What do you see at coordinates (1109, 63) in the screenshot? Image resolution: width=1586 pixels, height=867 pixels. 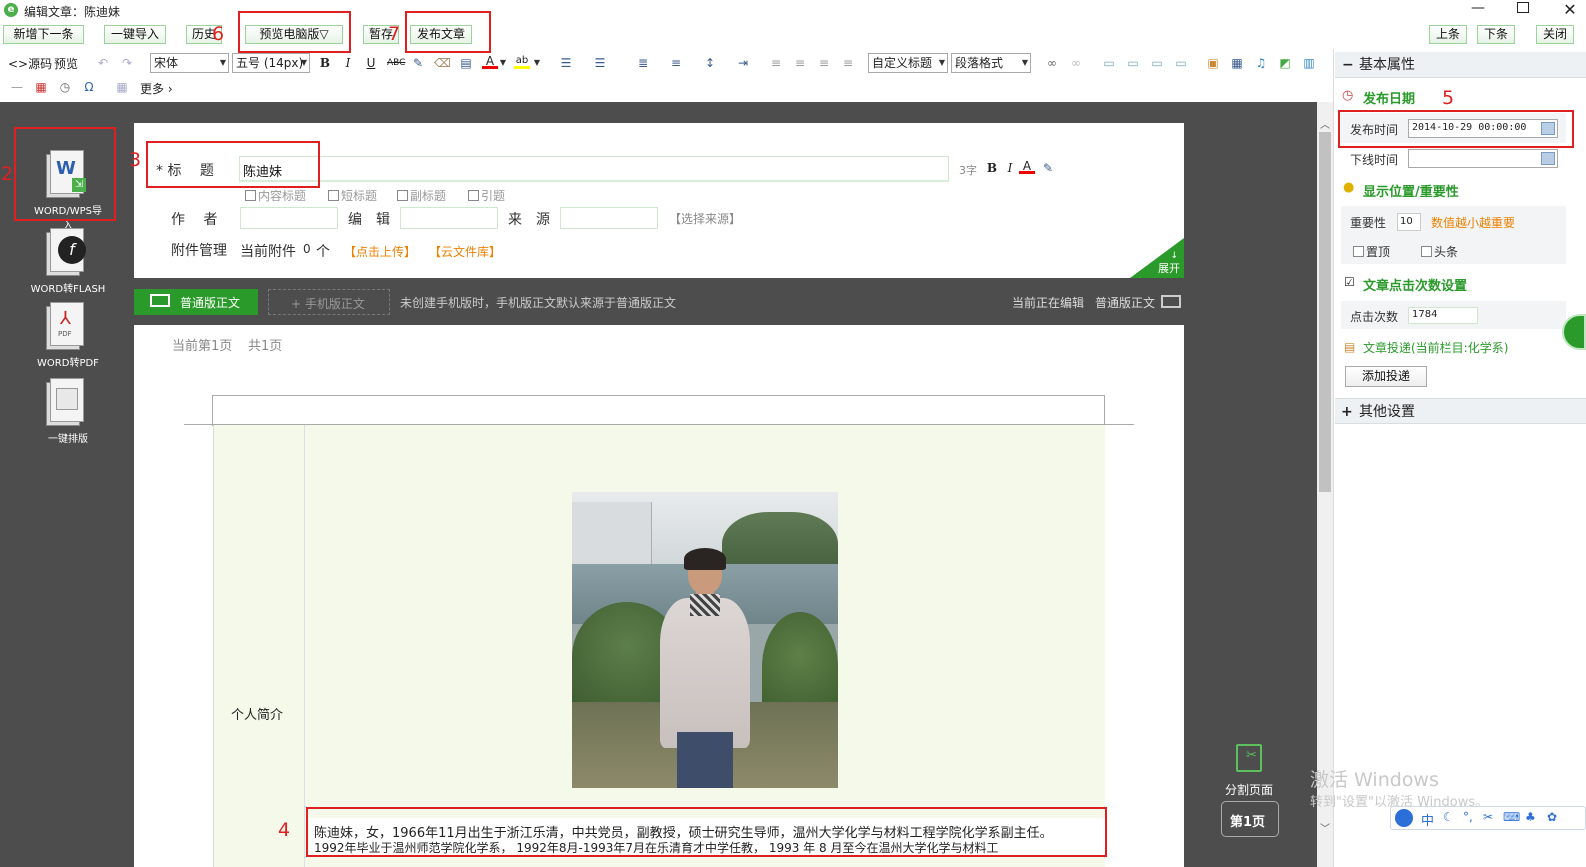 I see `float-left-icon: ▭` at bounding box center [1109, 63].